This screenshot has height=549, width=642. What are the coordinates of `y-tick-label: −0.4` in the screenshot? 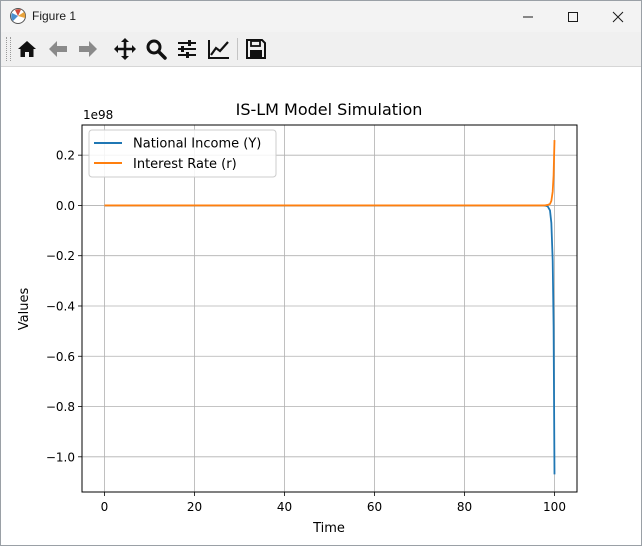 It's located at (60, 306).